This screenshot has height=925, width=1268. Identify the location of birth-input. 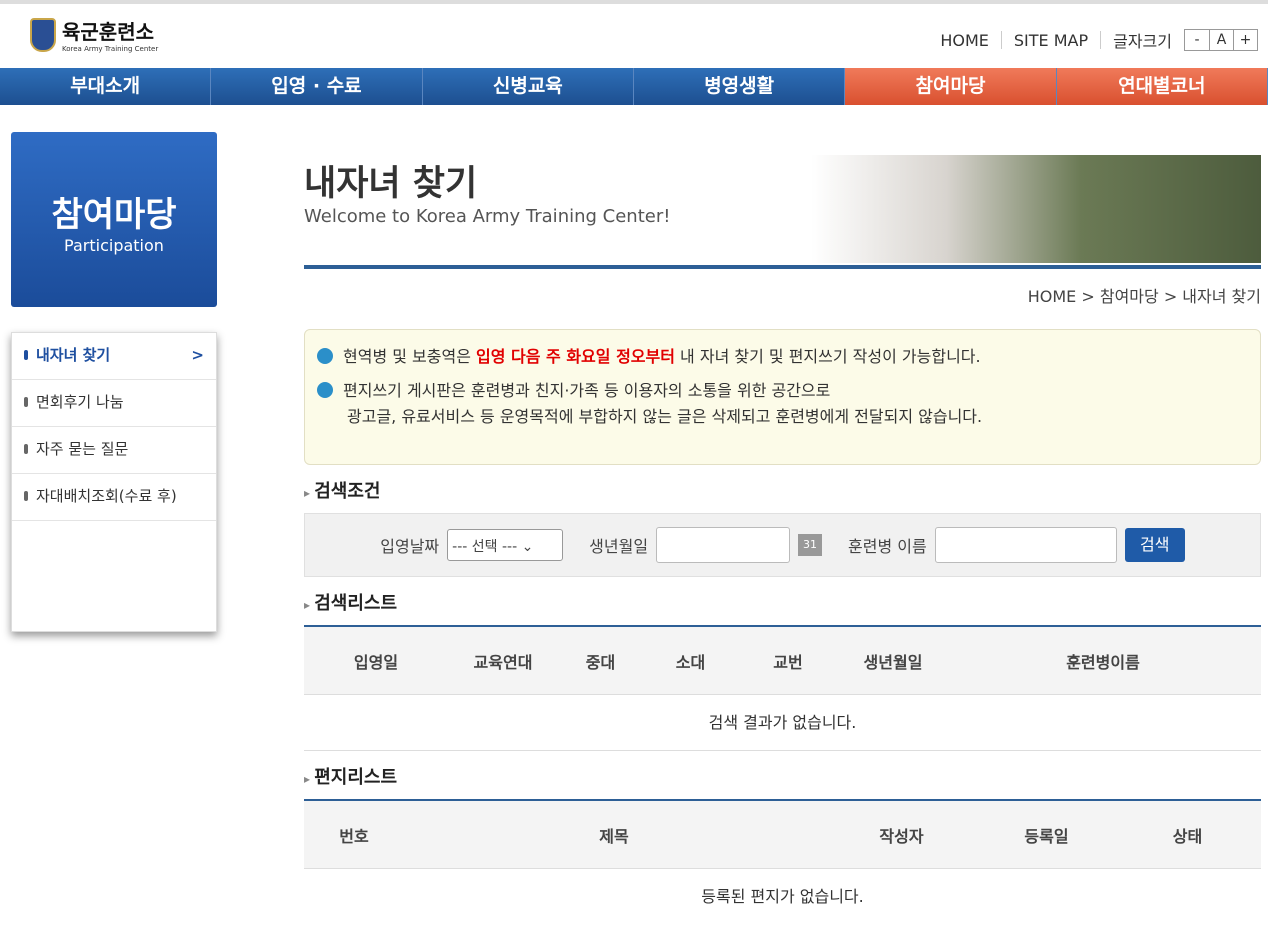
(723, 545).